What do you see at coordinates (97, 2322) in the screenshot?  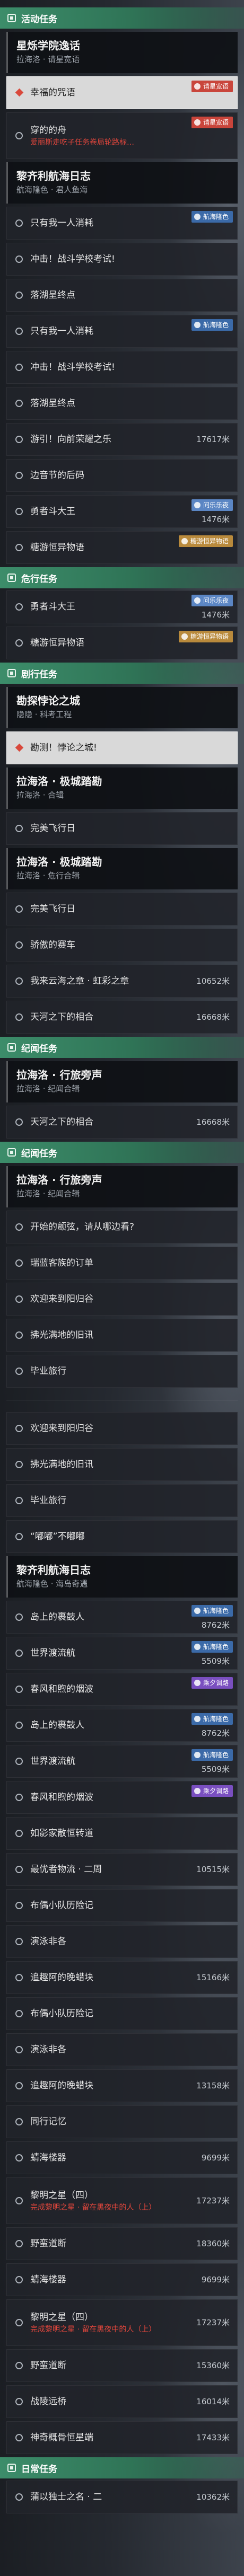 I see `quest-text: 黎明之星（四） 完成黎明之星 · 留在黑夜中的人（上）` at bounding box center [97, 2322].